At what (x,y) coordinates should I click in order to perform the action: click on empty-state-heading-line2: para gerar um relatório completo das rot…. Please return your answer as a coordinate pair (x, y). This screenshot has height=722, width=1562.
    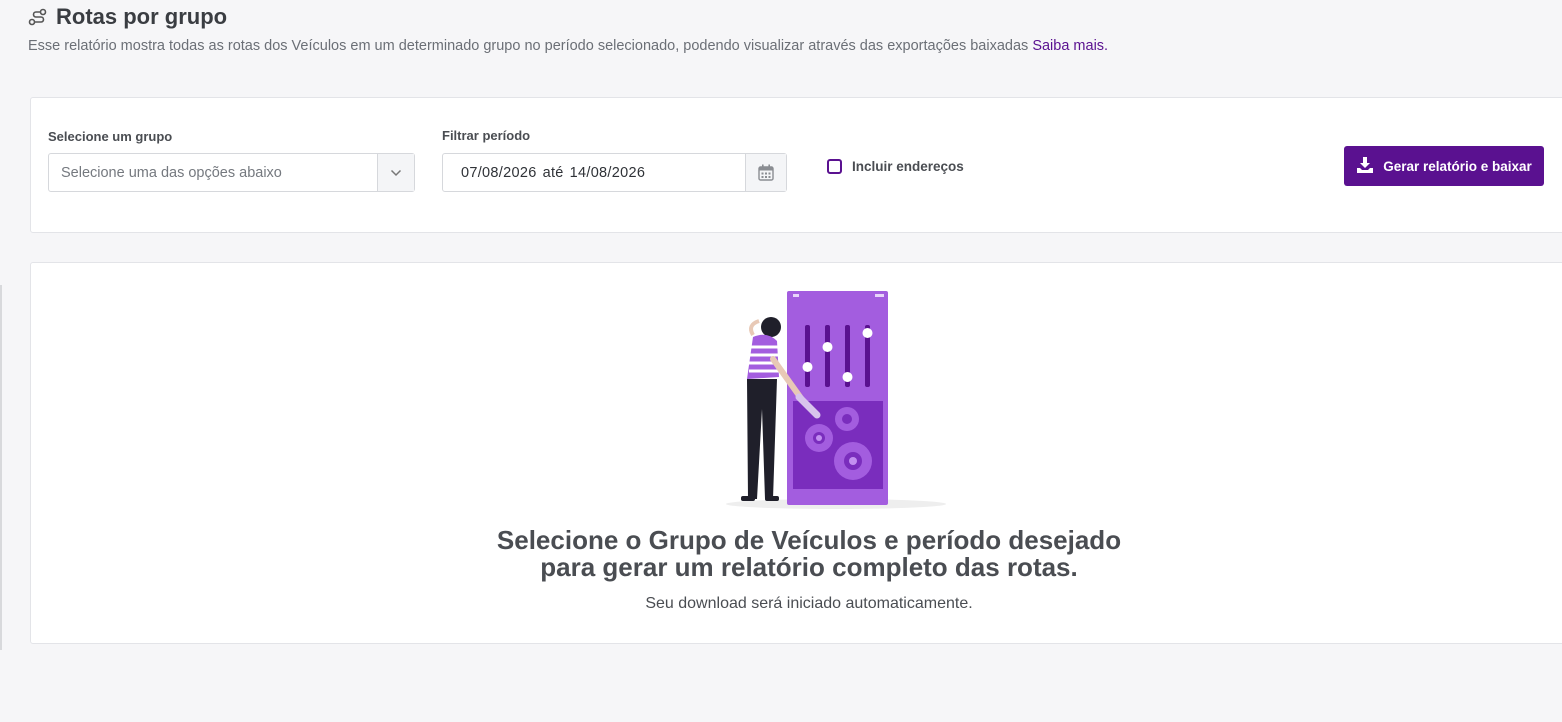
    Looking at the image, I should click on (809, 567).